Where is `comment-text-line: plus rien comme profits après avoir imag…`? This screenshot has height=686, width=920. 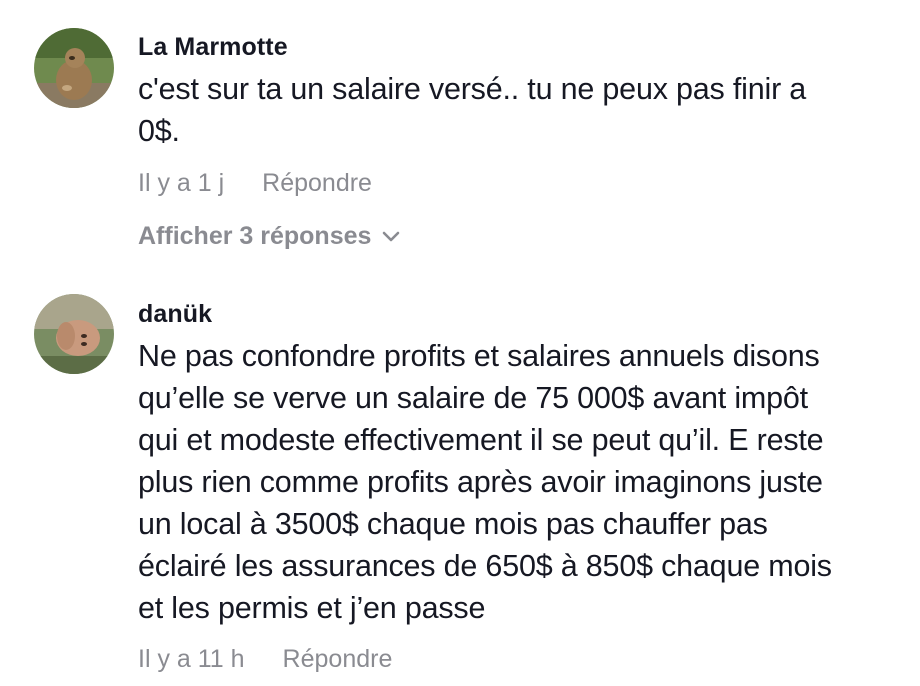 comment-text-line: plus rien comme profits après avoir imag… is located at coordinates (480, 482).